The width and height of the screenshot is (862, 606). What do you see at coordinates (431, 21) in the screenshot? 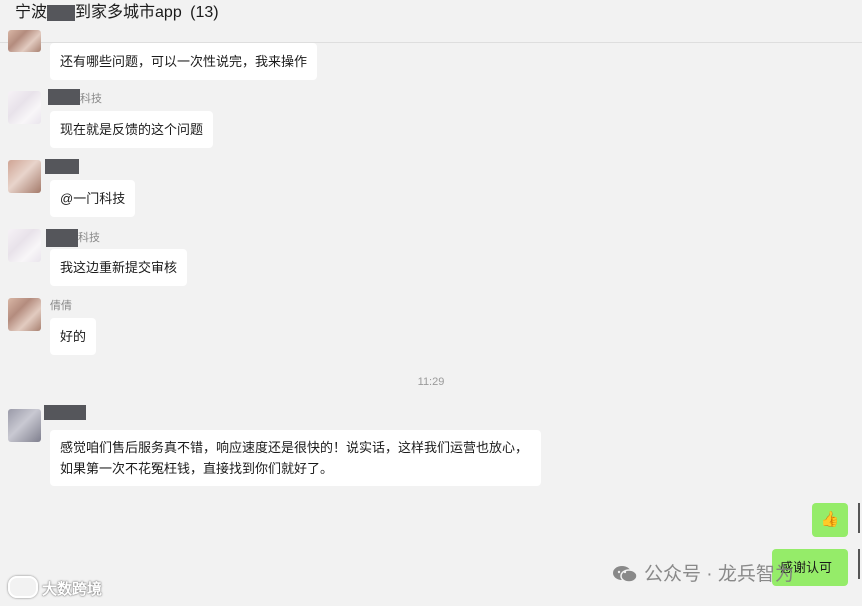
I see `chat-header: 宁波 到家多城市app (13)` at bounding box center [431, 21].